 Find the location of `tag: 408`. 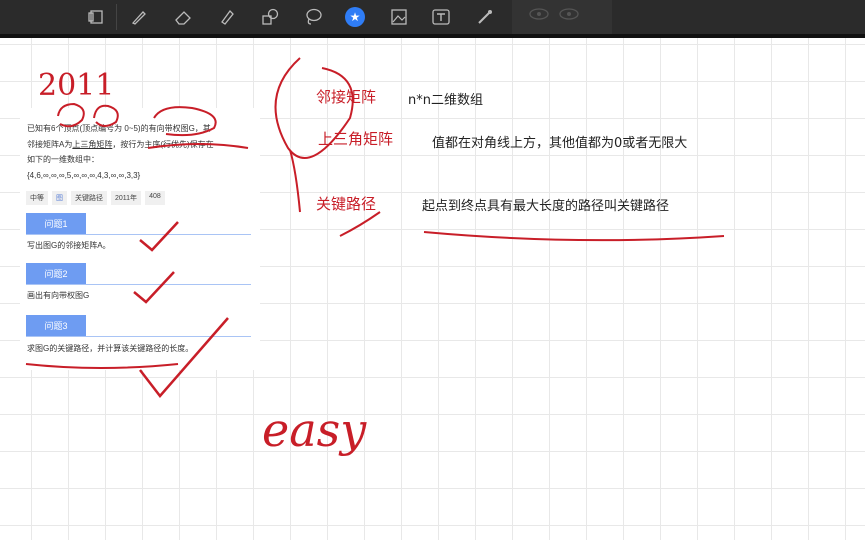

tag: 408 is located at coordinates (155, 198).